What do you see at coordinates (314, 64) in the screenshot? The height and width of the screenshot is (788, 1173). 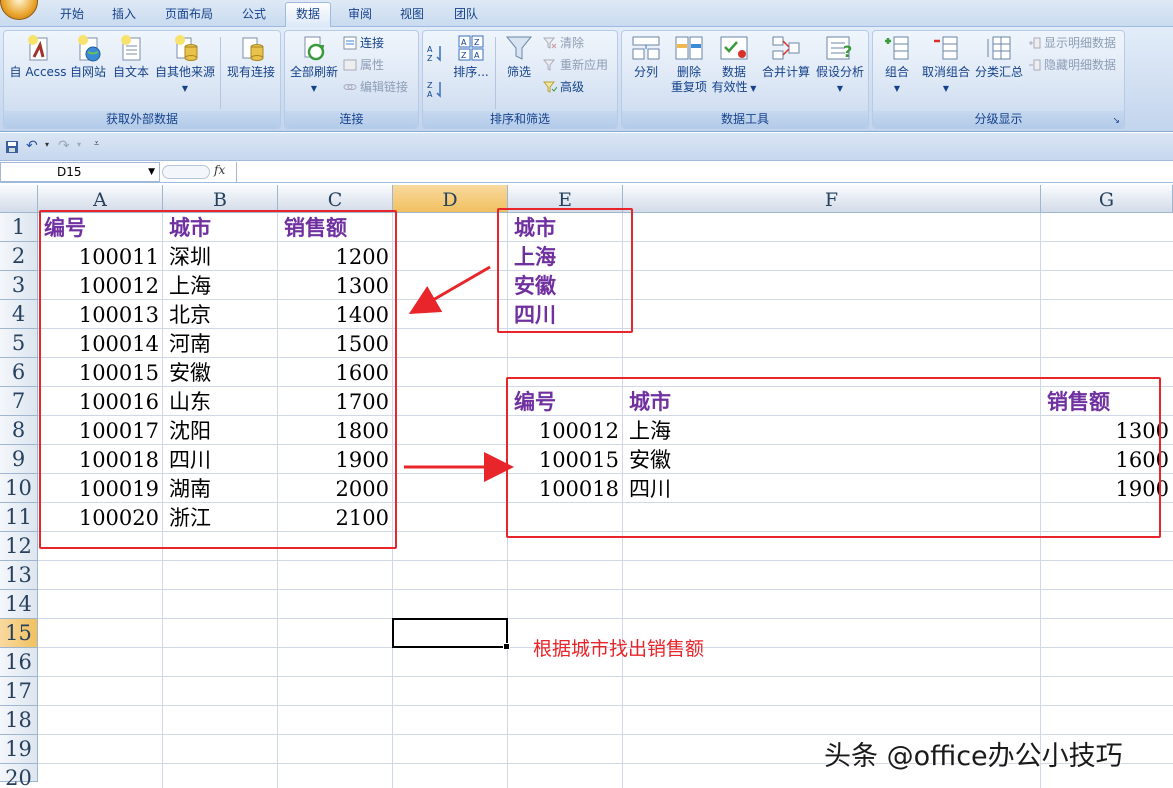 I see `refresh-all-button: 全部刷新 ▼` at bounding box center [314, 64].